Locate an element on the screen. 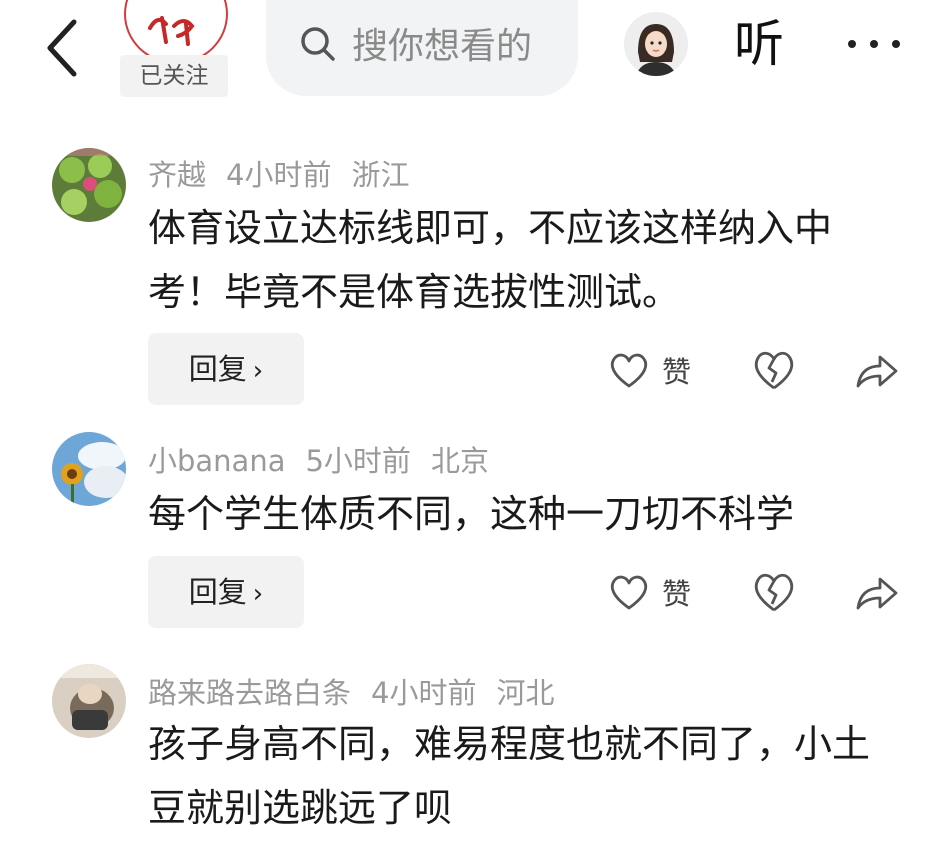  search-bar is located at coordinates (422, 48).